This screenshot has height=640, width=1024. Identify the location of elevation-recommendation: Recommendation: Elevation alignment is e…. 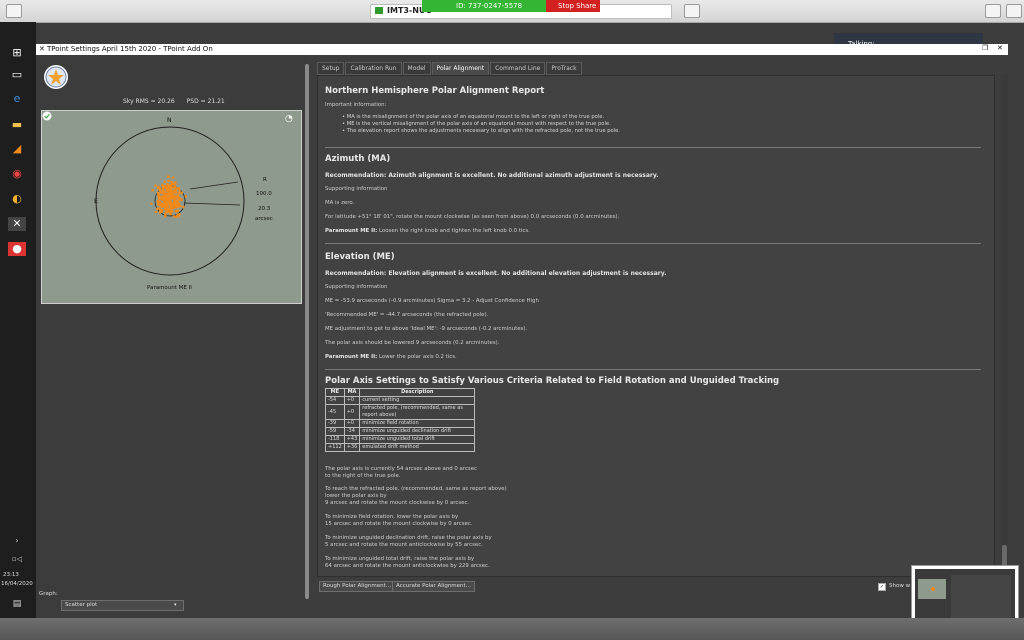
(496, 273).